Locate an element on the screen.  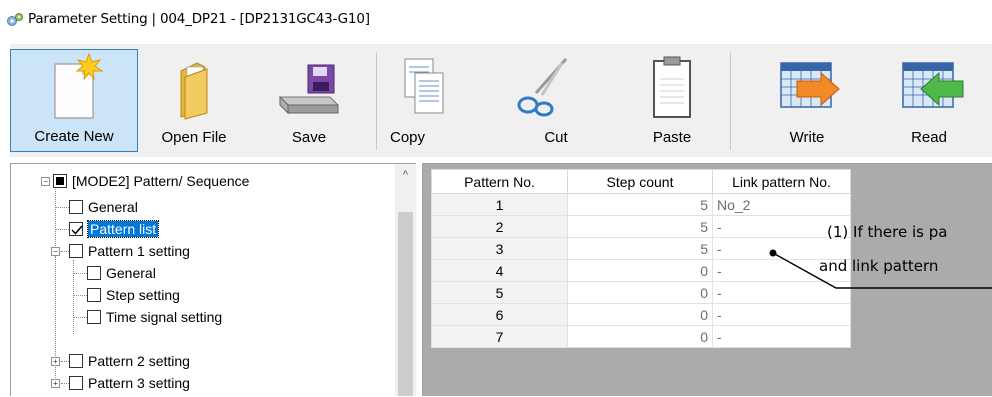
new-file-icon is located at coordinates (79, 85).